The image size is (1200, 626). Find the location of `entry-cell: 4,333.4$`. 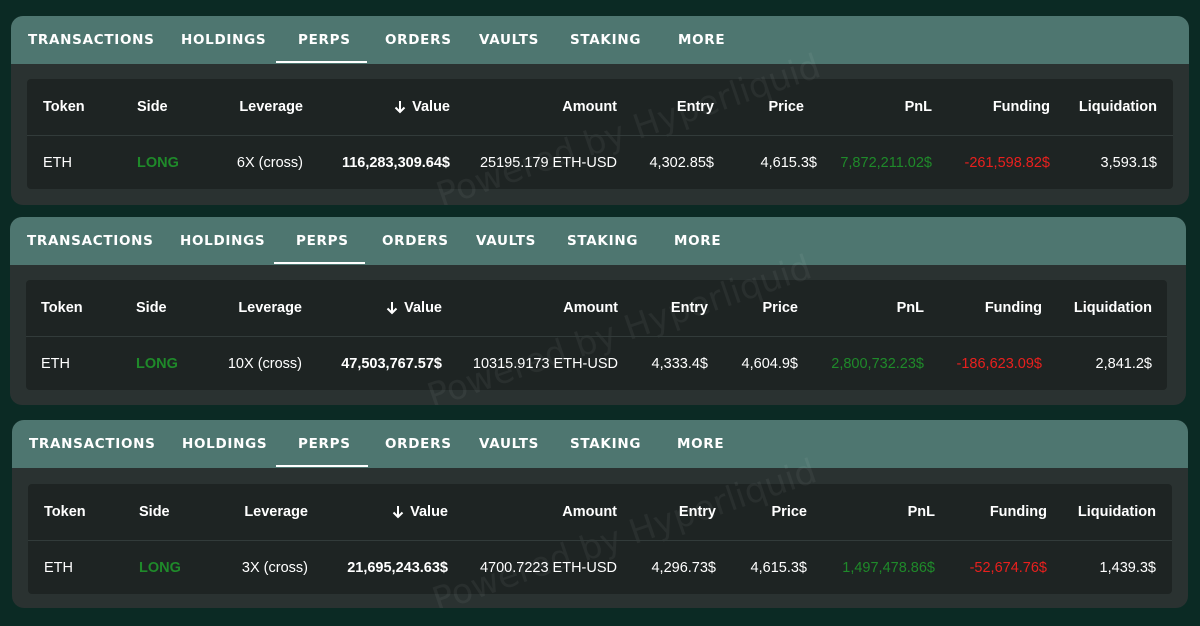

entry-cell: 4,333.4$ is located at coordinates (679, 364).